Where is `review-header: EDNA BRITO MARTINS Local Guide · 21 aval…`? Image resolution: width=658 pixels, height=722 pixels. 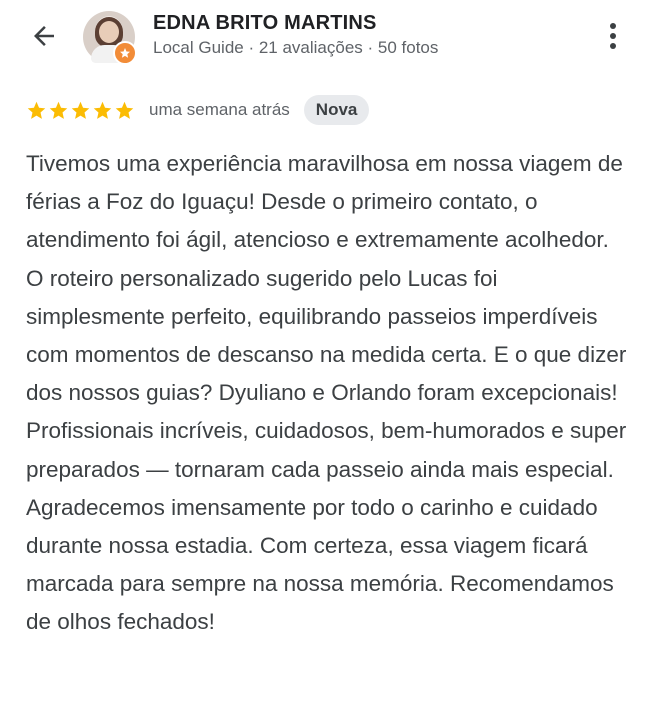 review-header: EDNA BRITO MARTINS Local Guide · 21 aval… is located at coordinates (329, 40).